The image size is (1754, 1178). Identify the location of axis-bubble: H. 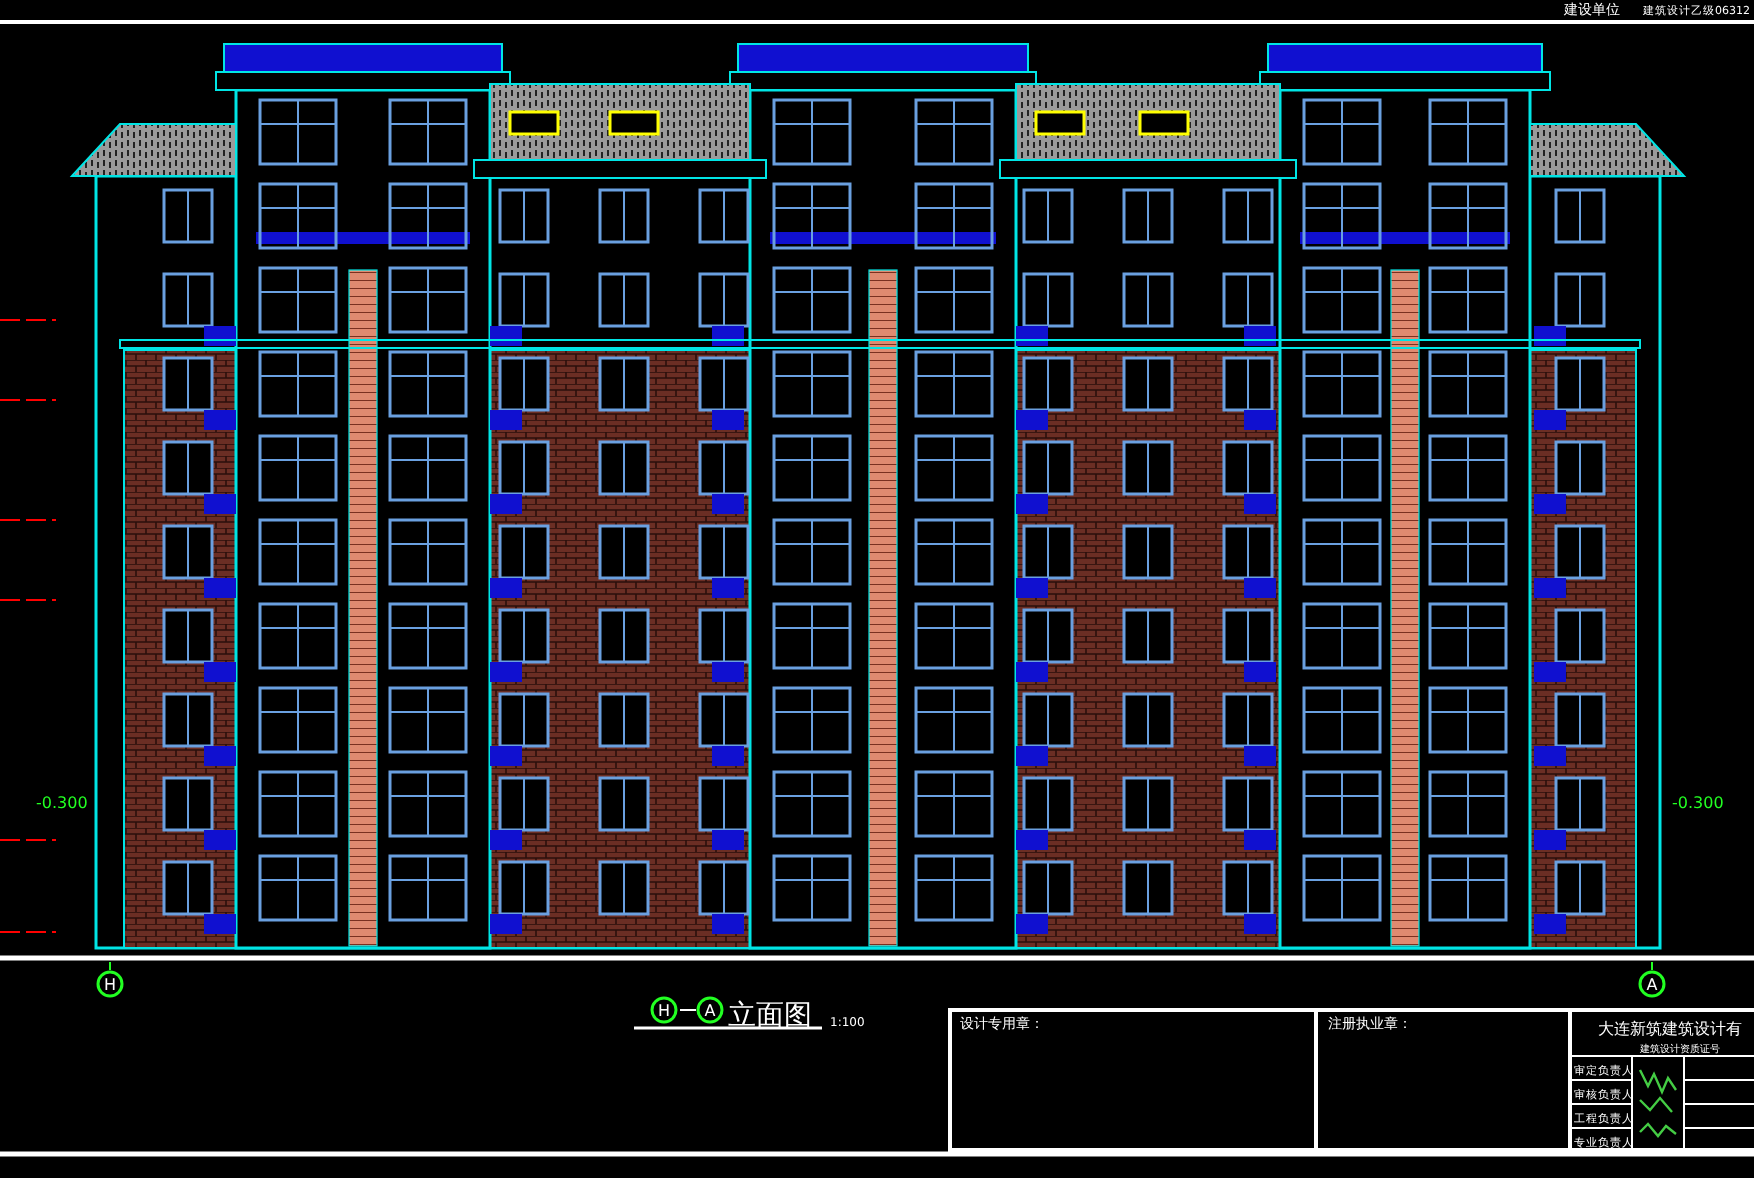
(664, 1010).